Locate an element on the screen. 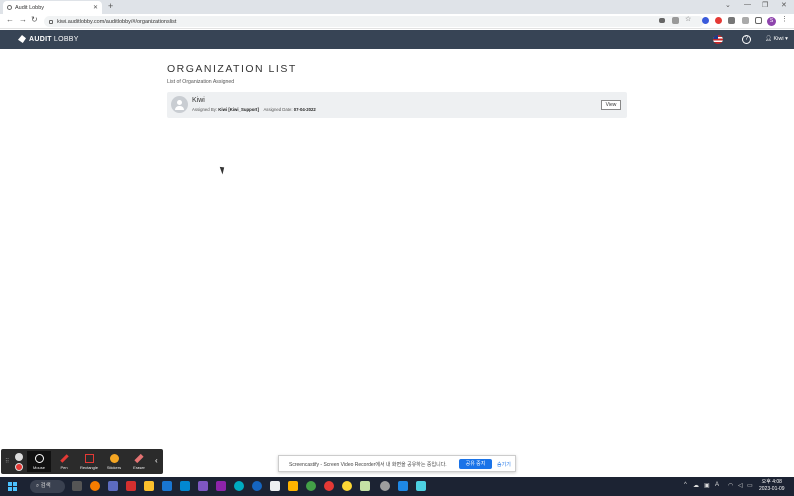 This screenshot has width=794, height=496. search-label: 검색 is located at coordinates (45, 486).